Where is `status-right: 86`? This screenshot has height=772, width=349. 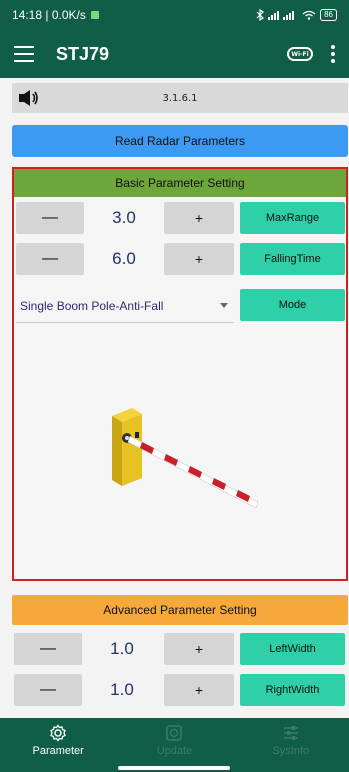
status-right: 86 is located at coordinates (296, 15).